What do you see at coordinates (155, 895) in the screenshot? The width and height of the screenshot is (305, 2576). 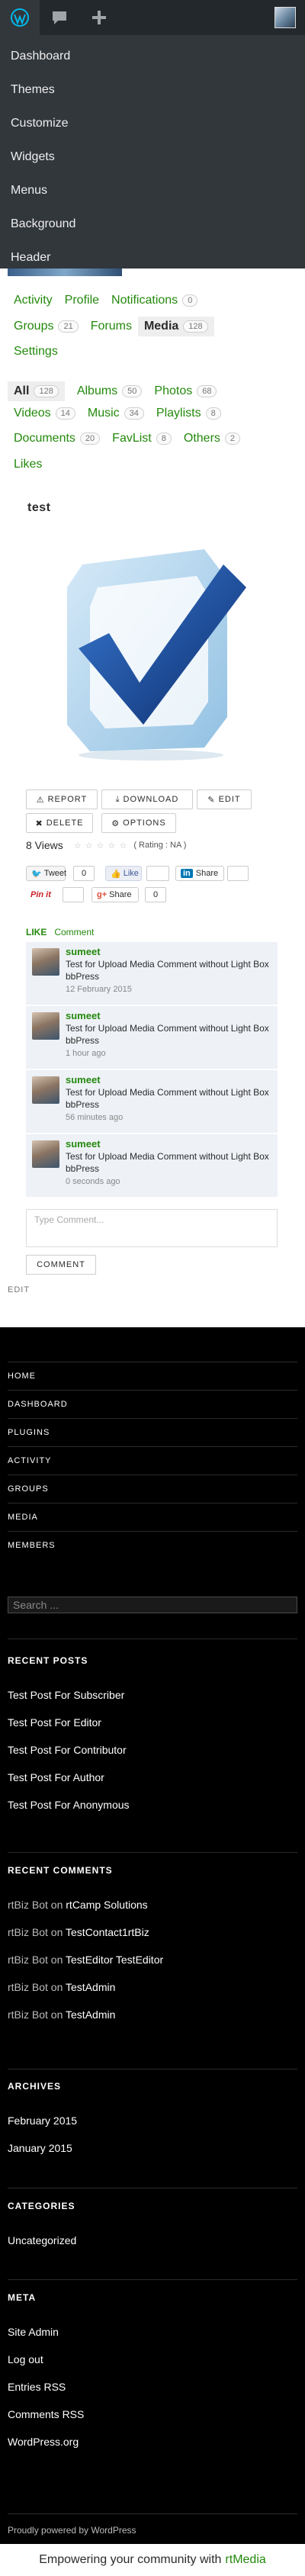 I see `google-plus-count: 0` at bounding box center [155, 895].